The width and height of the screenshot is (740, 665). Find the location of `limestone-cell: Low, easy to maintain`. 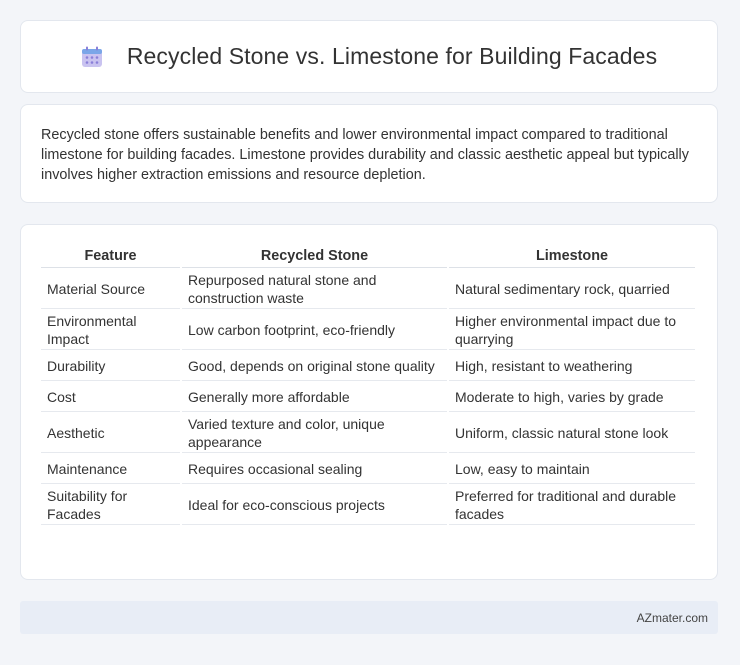

limestone-cell: Low, easy to maintain is located at coordinates (572, 469).